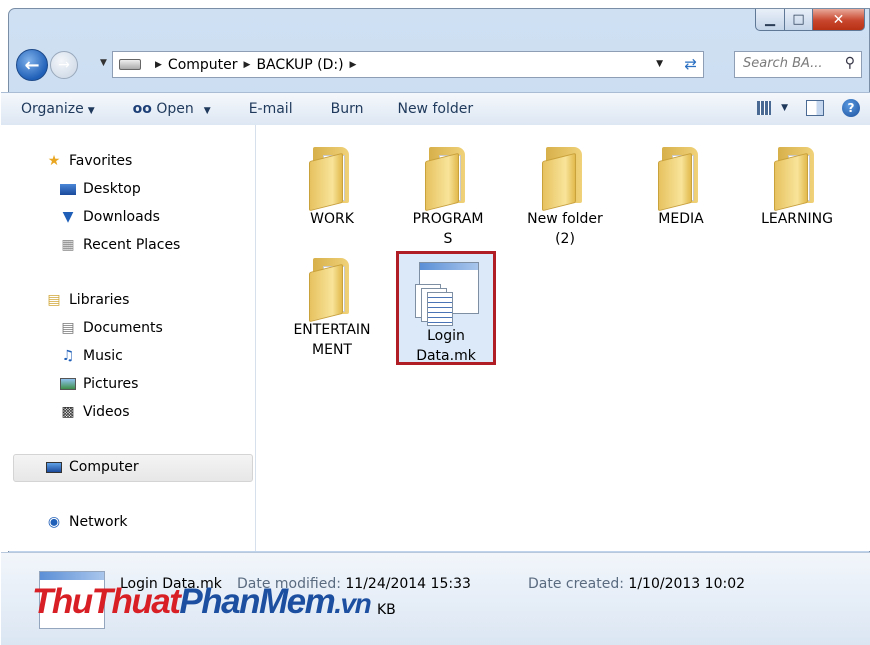  I want to click on selected-file-login-data: Login Data.mk, so click(446, 308).